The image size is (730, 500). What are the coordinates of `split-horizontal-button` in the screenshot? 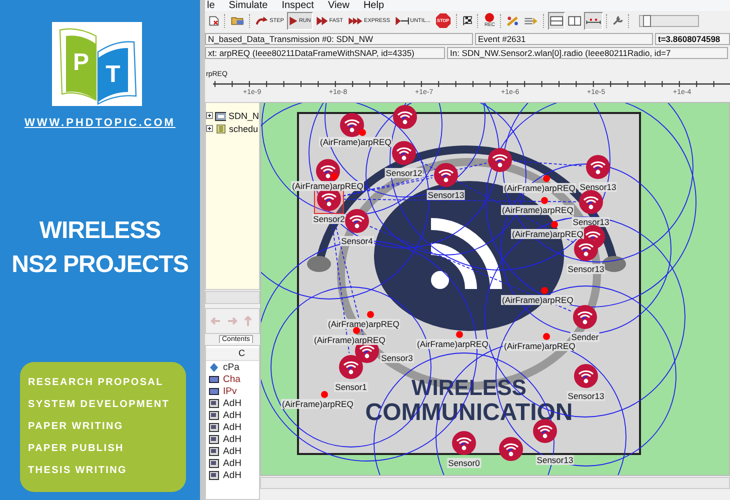 It's located at (557, 21).